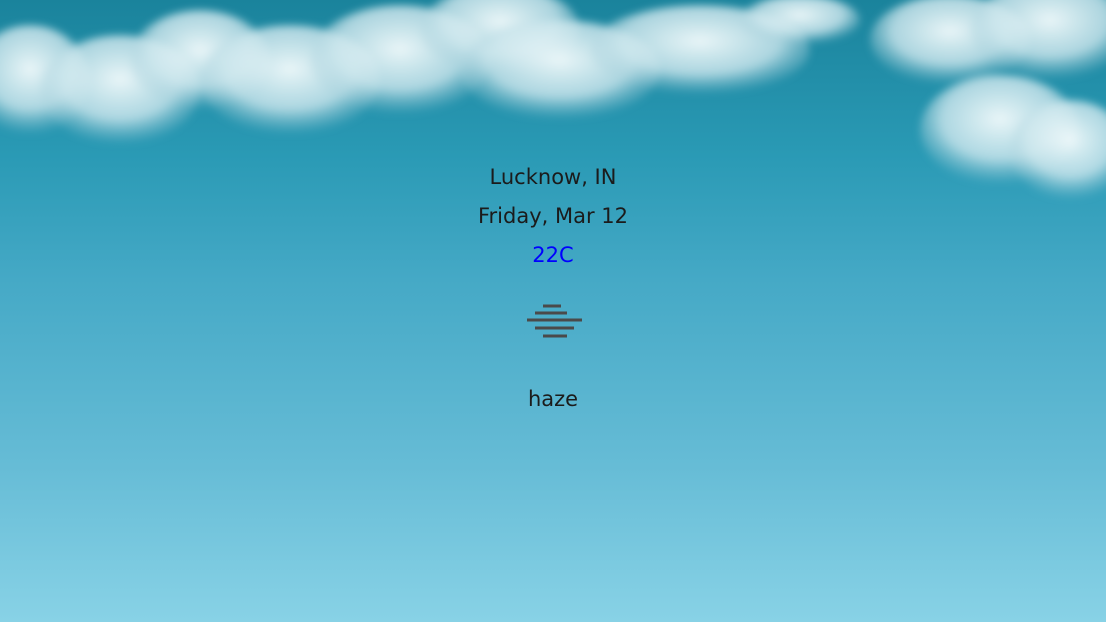 The width and height of the screenshot is (1106, 622). Describe the element at coordinates (555, 321) in the screenshot. I see `haze-icon` at that location.